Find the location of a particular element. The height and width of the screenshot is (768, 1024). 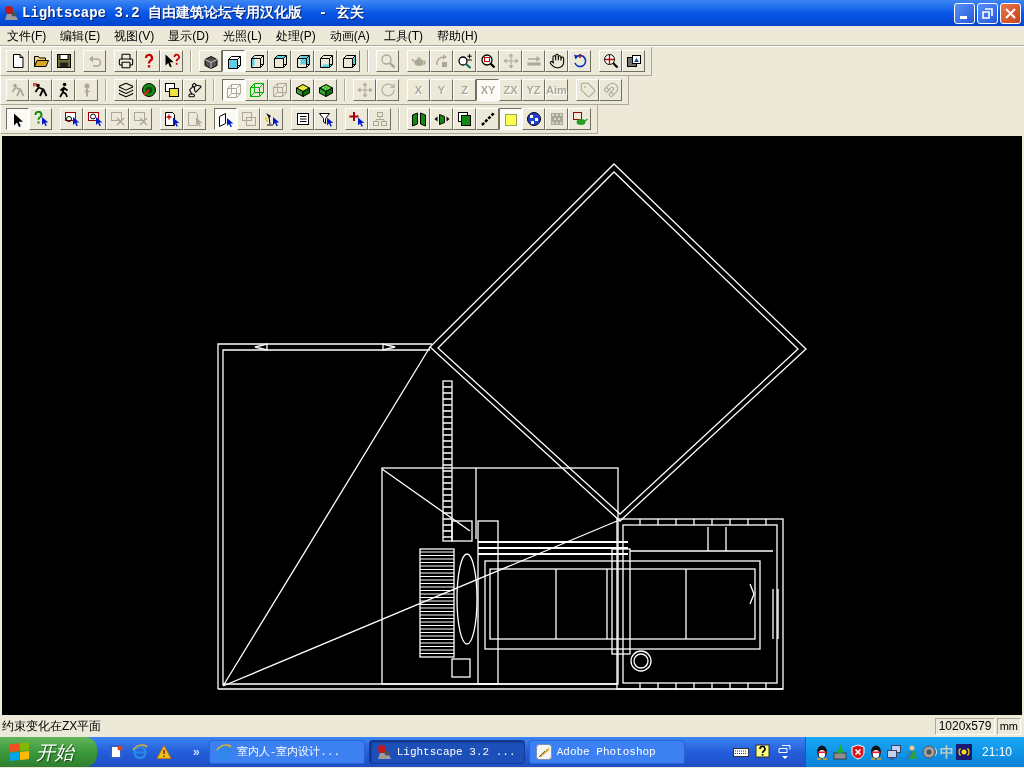

shield-icon is located at coordinates (858, 752).